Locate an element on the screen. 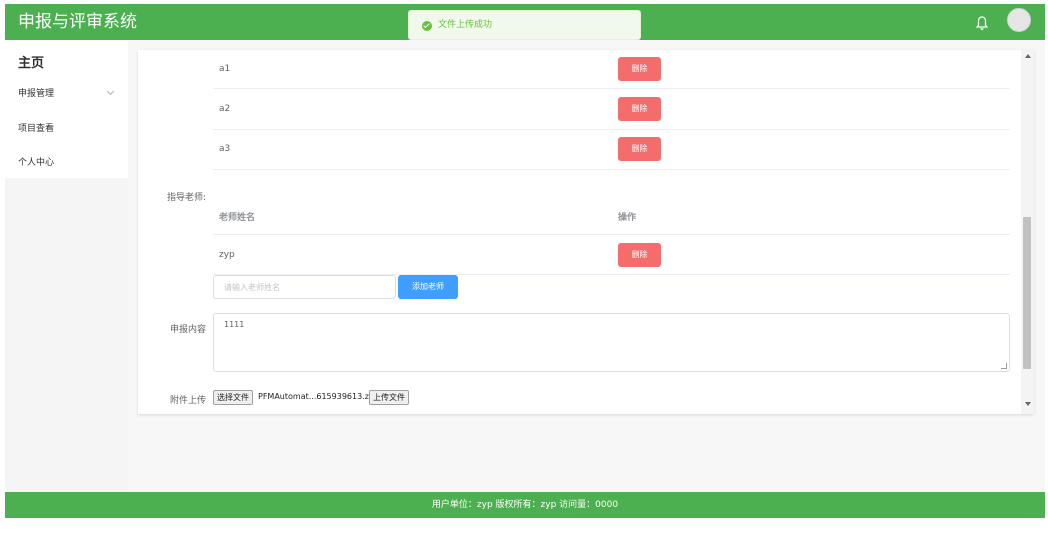  avatar is located at coordinates (1019, 20).